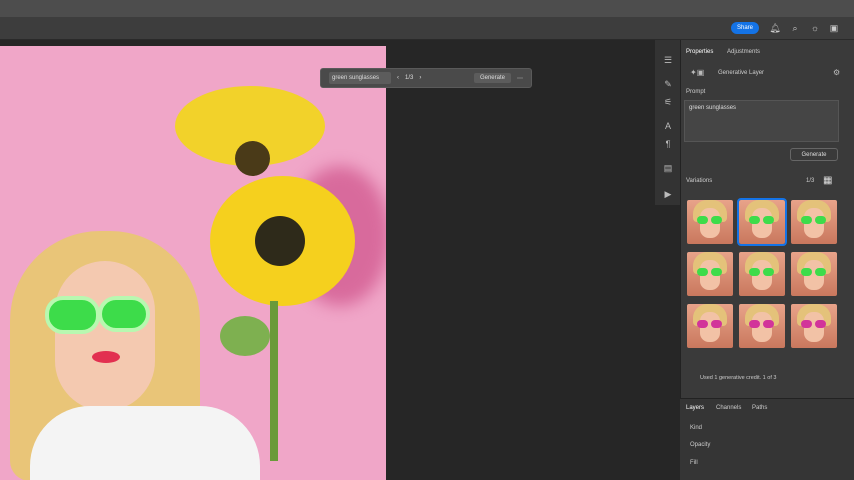 The height and width of the screenshot is (480, 854). Describe the element at coordinates (741, 73) in the screenshot. I see `layer-type-label: Generative Layer` at that location.